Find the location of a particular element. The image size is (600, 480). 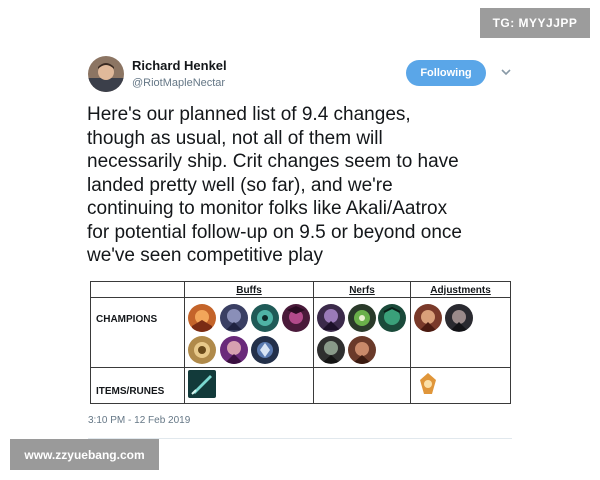

chevron-down-icon is located at coordinates (506, 72).